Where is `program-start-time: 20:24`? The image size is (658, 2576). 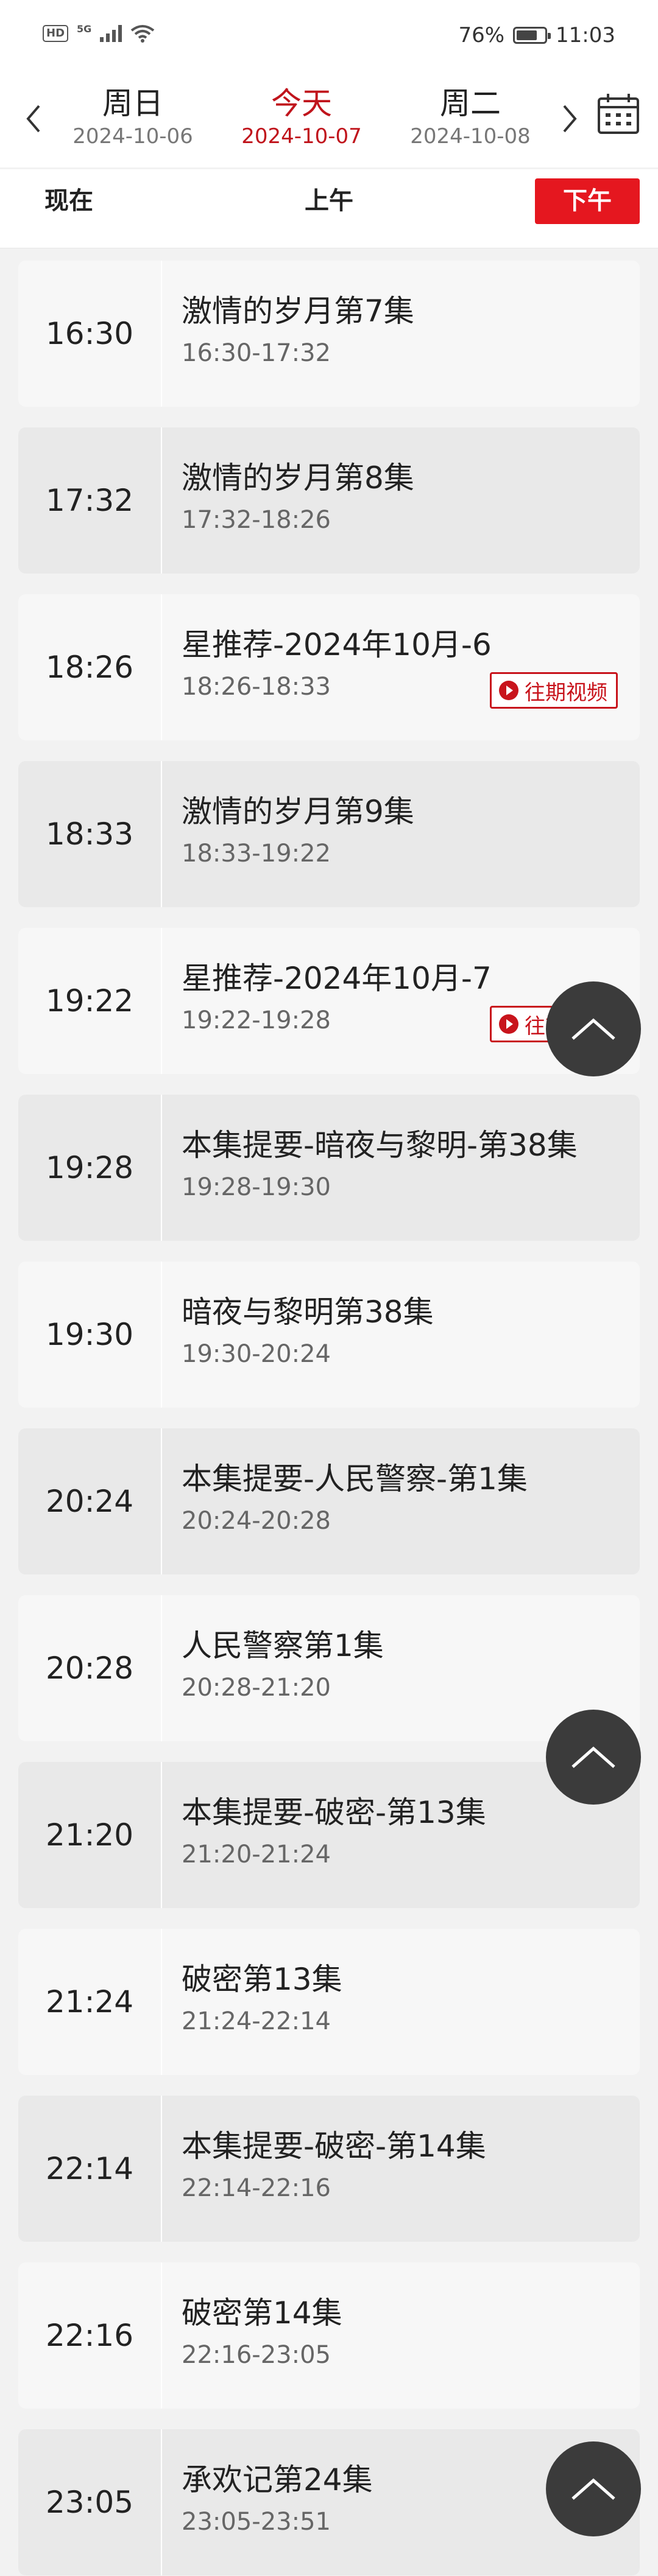 program-start-time: 20:24 is located at coordinates (90, 1501).